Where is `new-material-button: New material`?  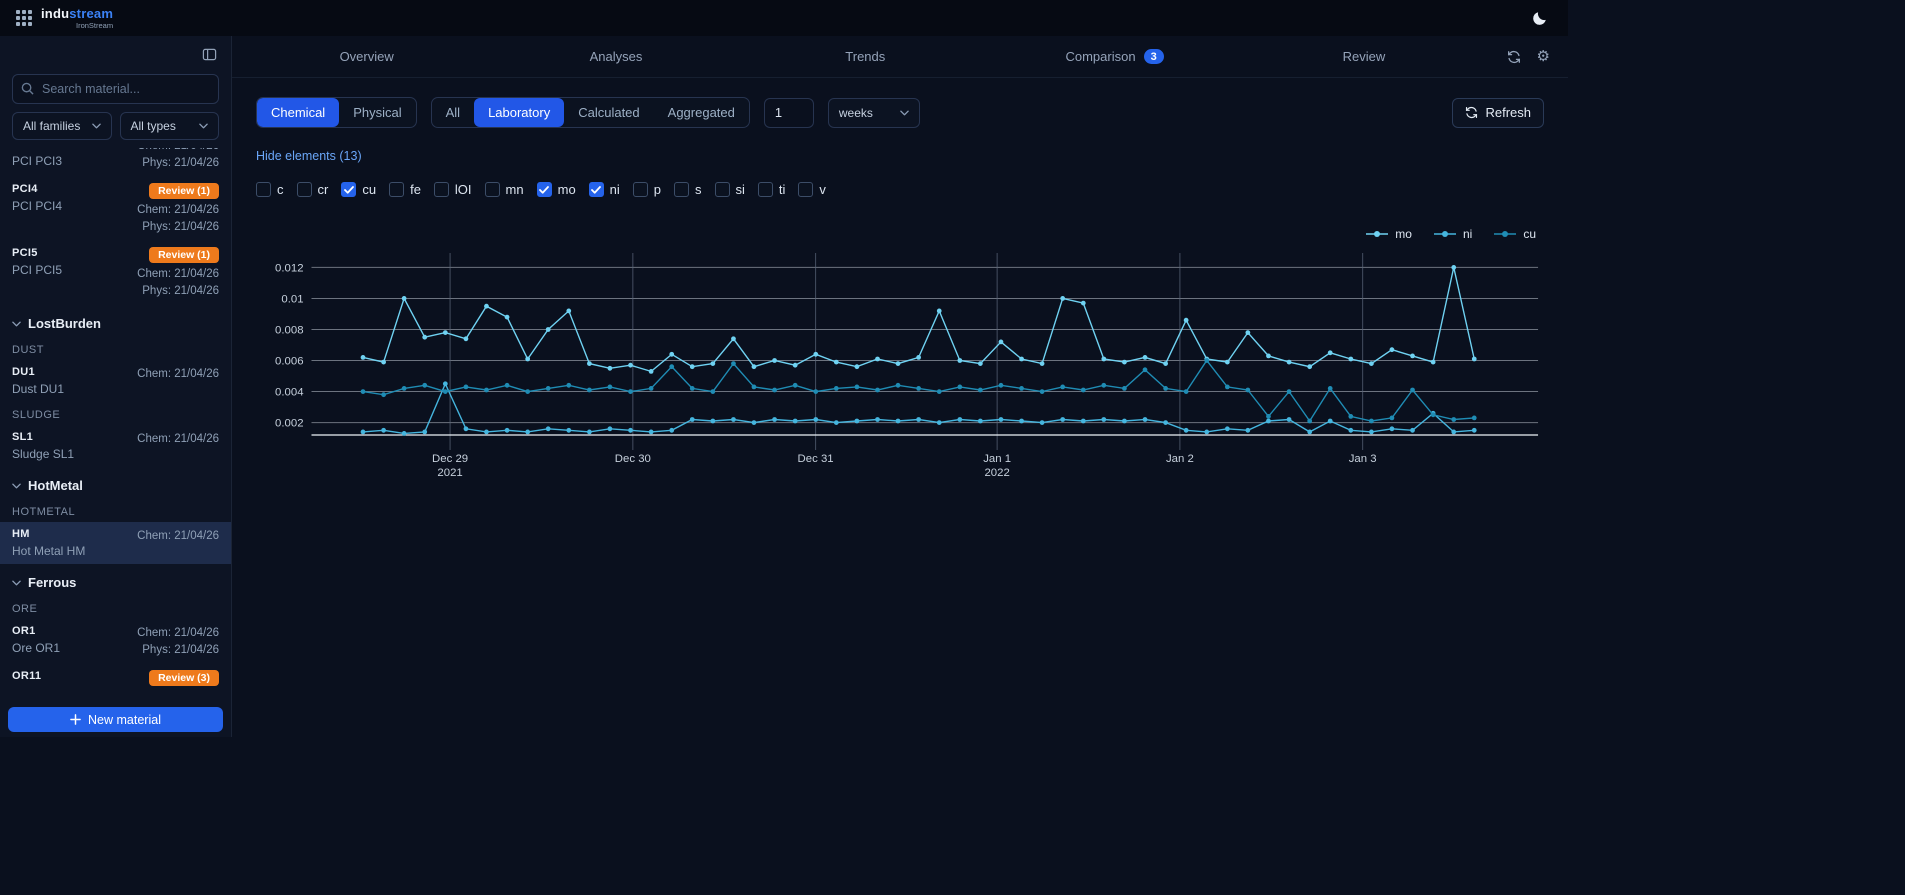
new-material-button: New material is located at coordinates (115, 719).